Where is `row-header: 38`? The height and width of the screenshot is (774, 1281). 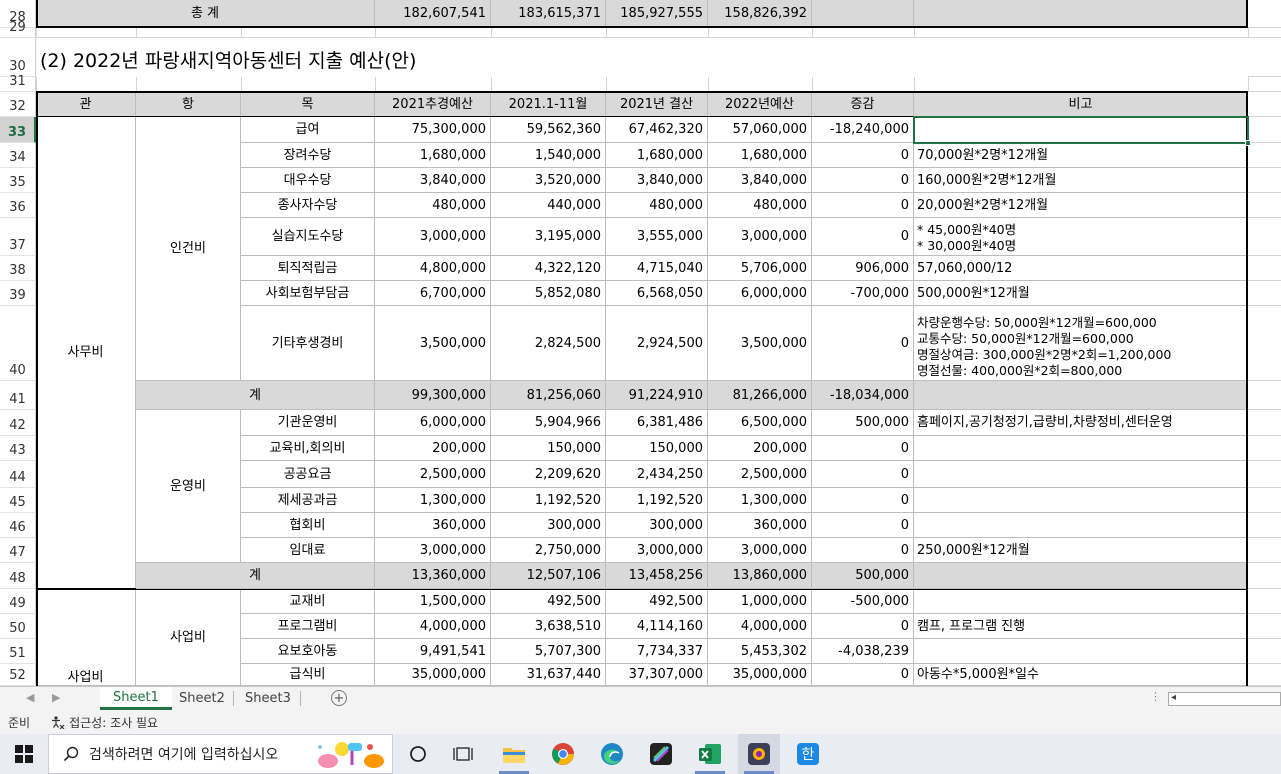 row-header: 38 is located at coordinates (18, 268).